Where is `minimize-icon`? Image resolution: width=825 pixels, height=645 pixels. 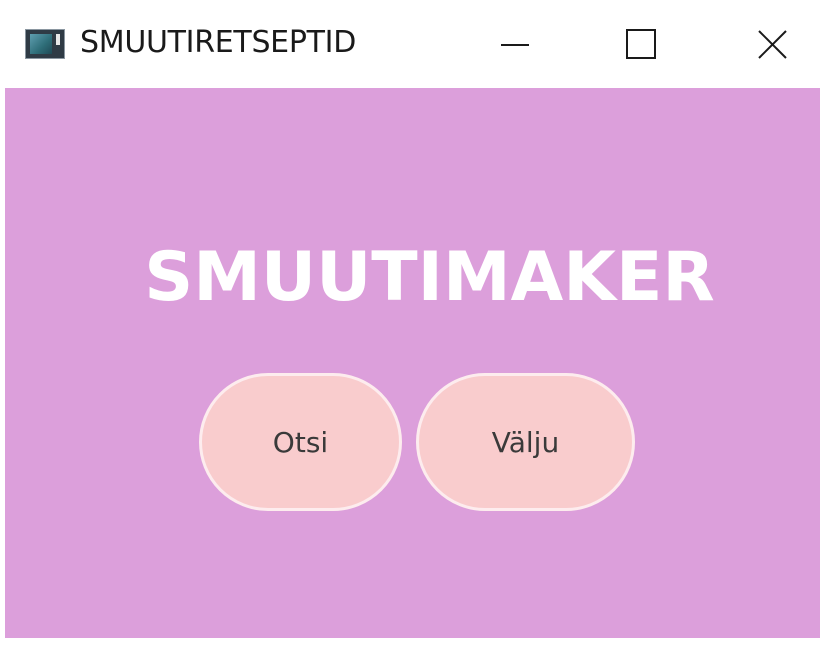
minimize-icon is located at coordinates (515, 45).